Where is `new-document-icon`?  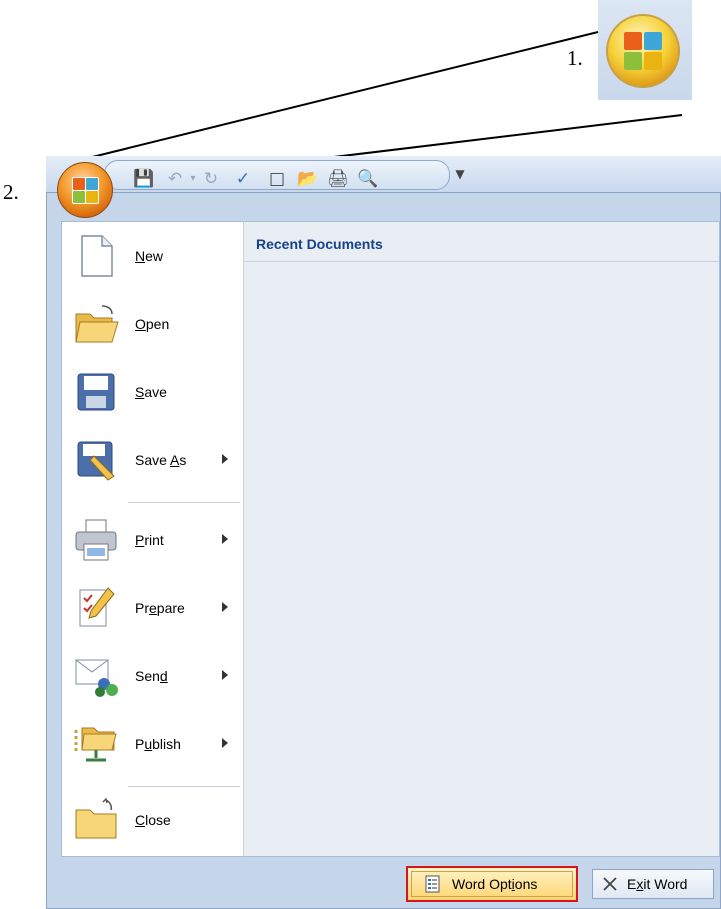 new-document-icon is located at coordinates (97, 256).